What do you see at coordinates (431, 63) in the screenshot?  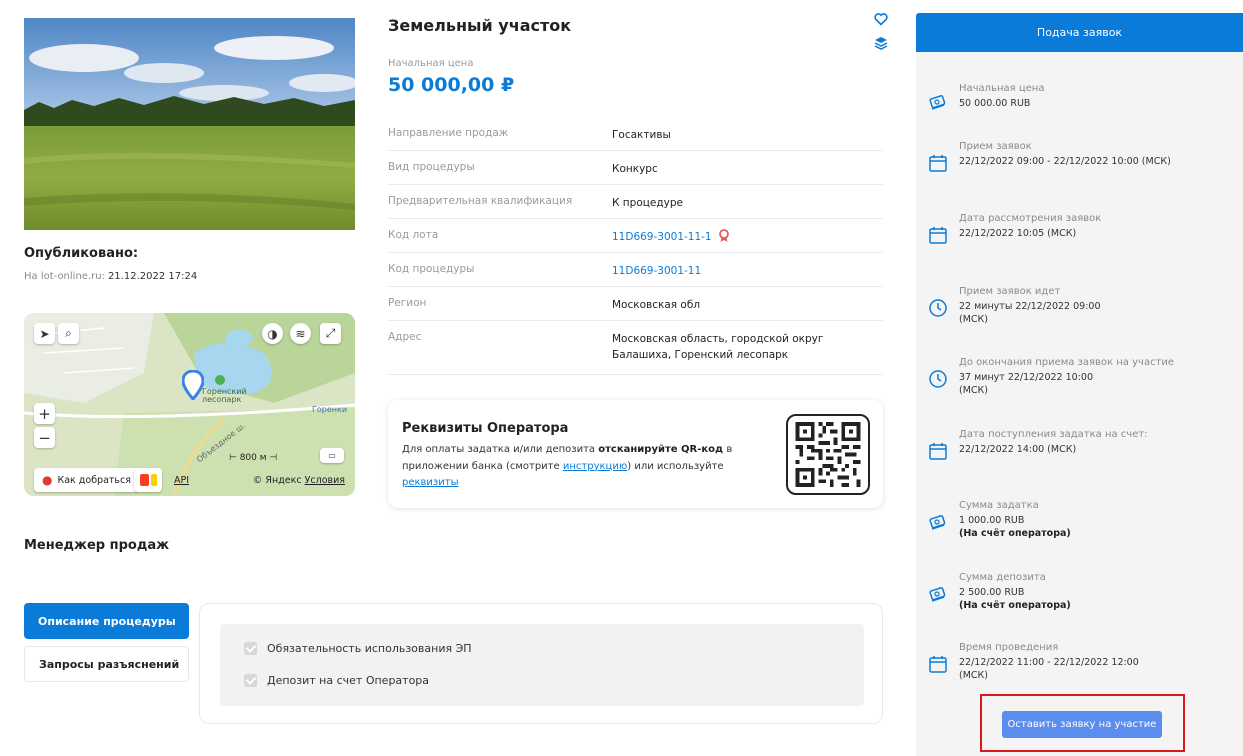 I see `price-label: Начальная цена` at bounding box center [431, 63].